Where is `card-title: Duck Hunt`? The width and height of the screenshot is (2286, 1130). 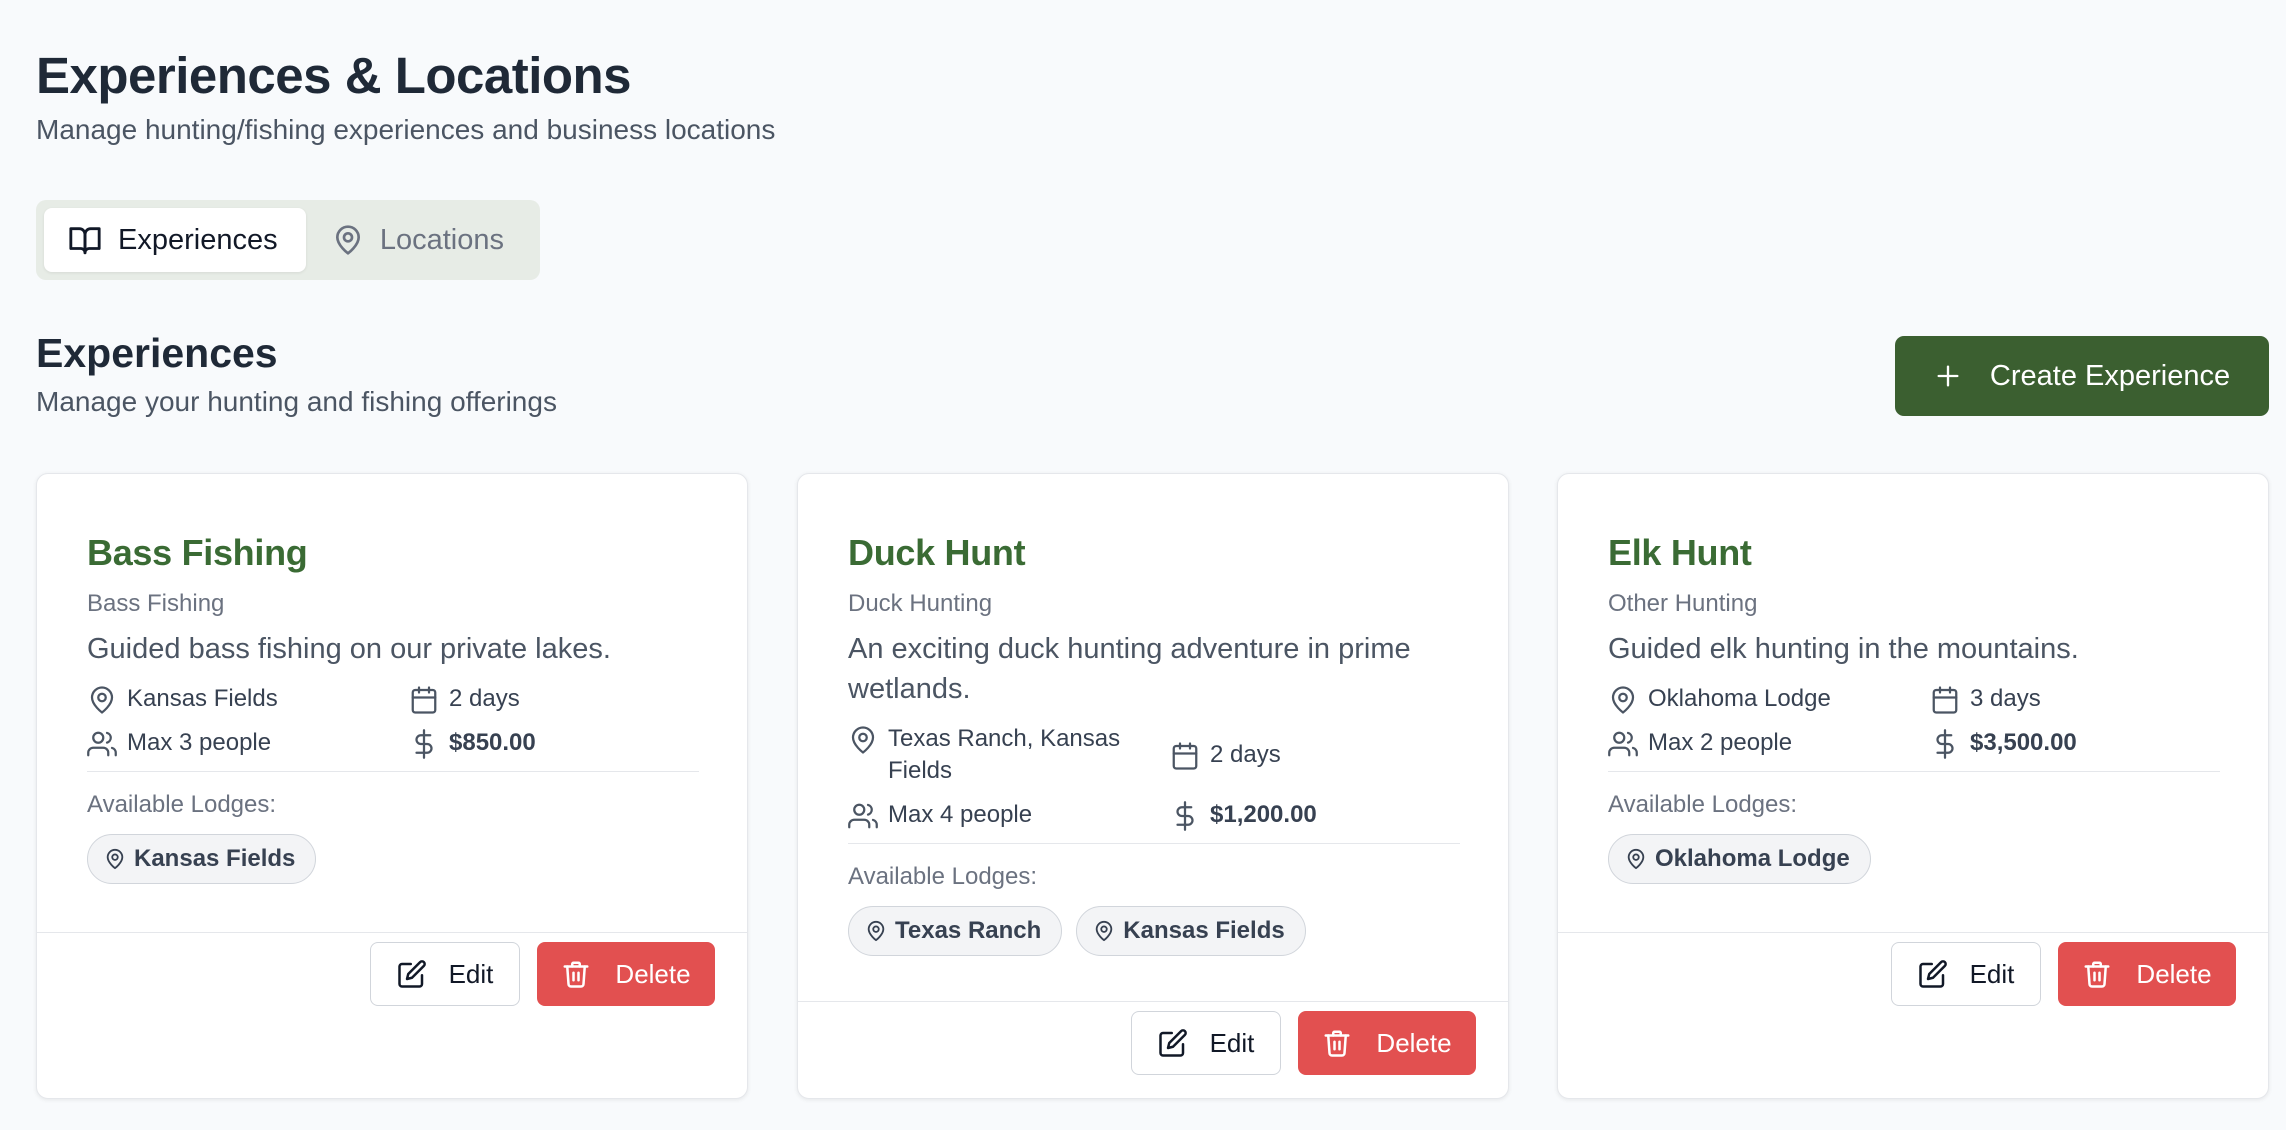 card-title: Duck Hunt is located at coordinates (937, 552).